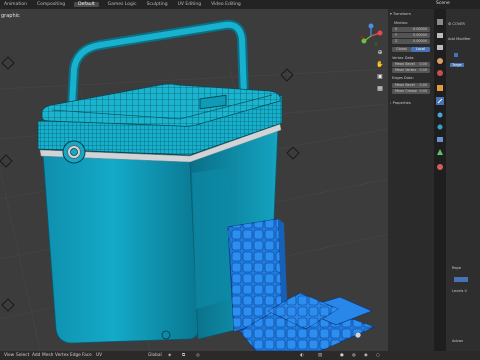 The width and height of the screenshot is (480, 360). I want to click on xray-icon: ▤, so click(320, 355).